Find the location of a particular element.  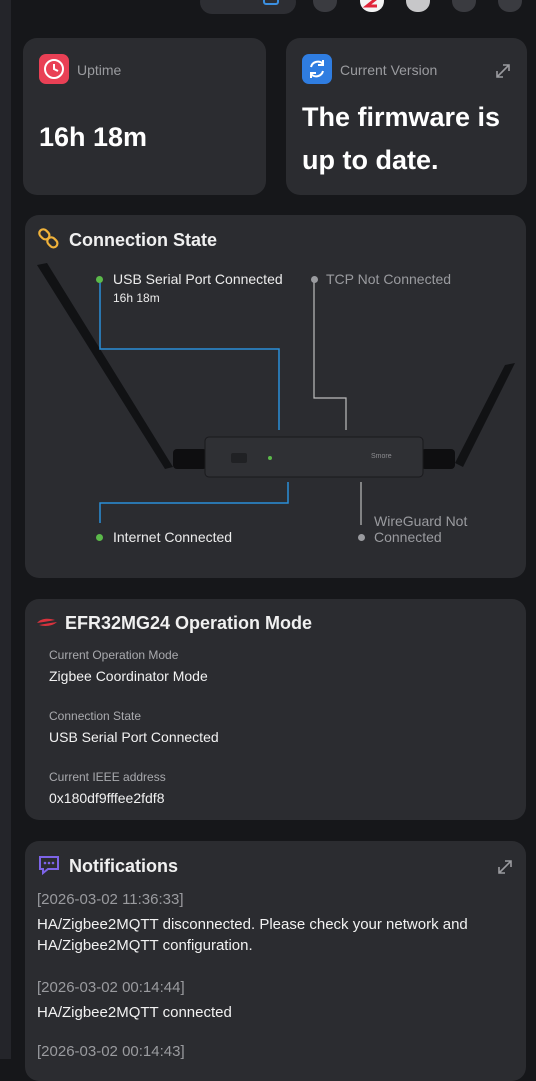

usb-icon is located at coordinates (418, 6).